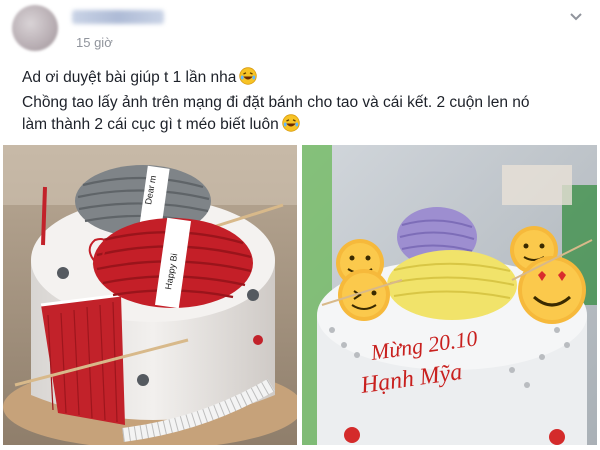  What do you see at coordinates (94, 42) in the screenshot?
I see `post-timestamp: 15 giờ` at bounding box center [94, 42].